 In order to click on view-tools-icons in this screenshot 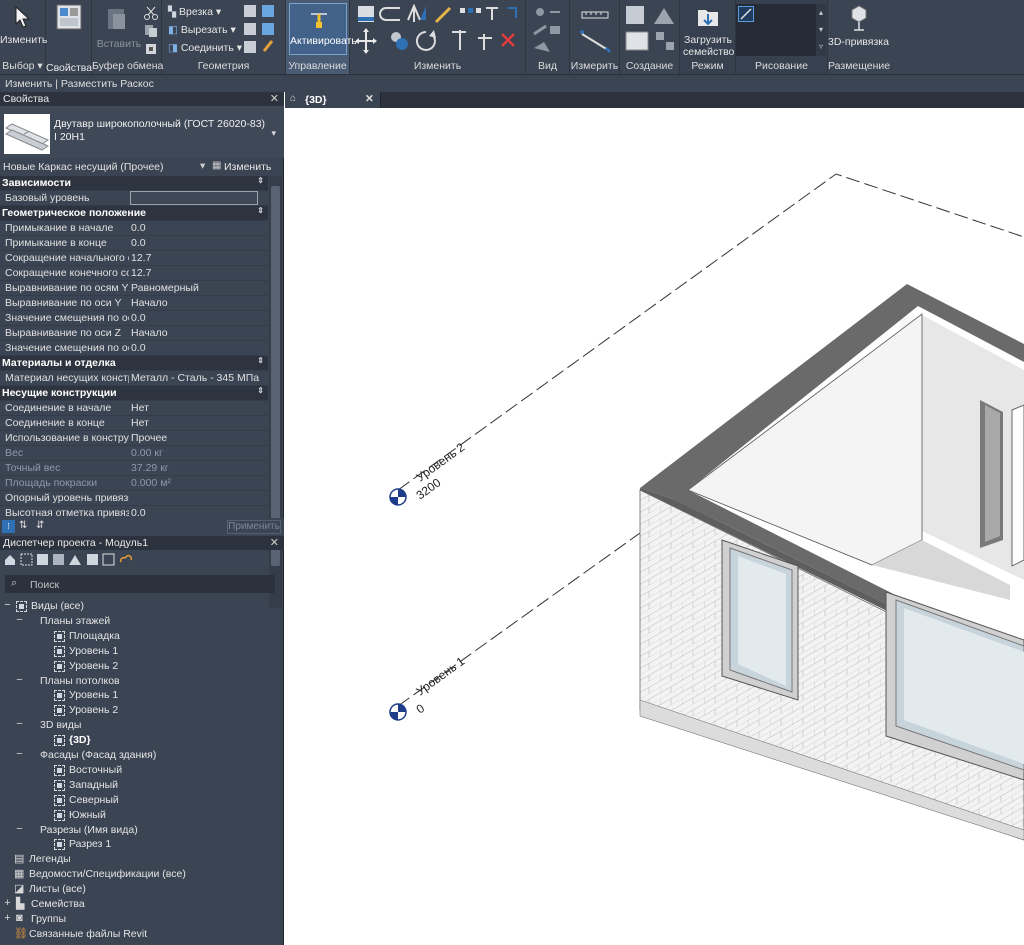, I will do `click(548, 29)`.